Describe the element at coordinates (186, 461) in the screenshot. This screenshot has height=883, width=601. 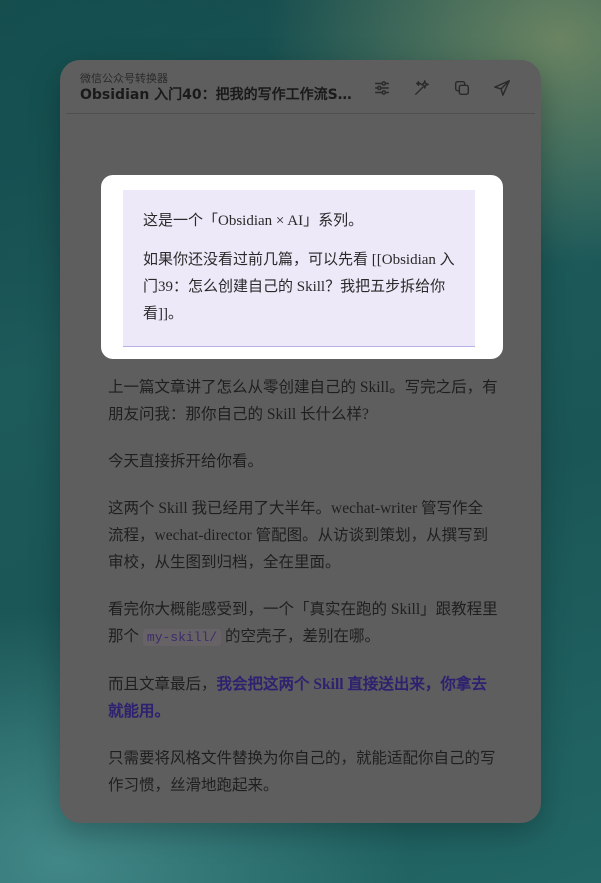
I see `article-paragraph-2: 今天直接拆开给你看。` at that location.